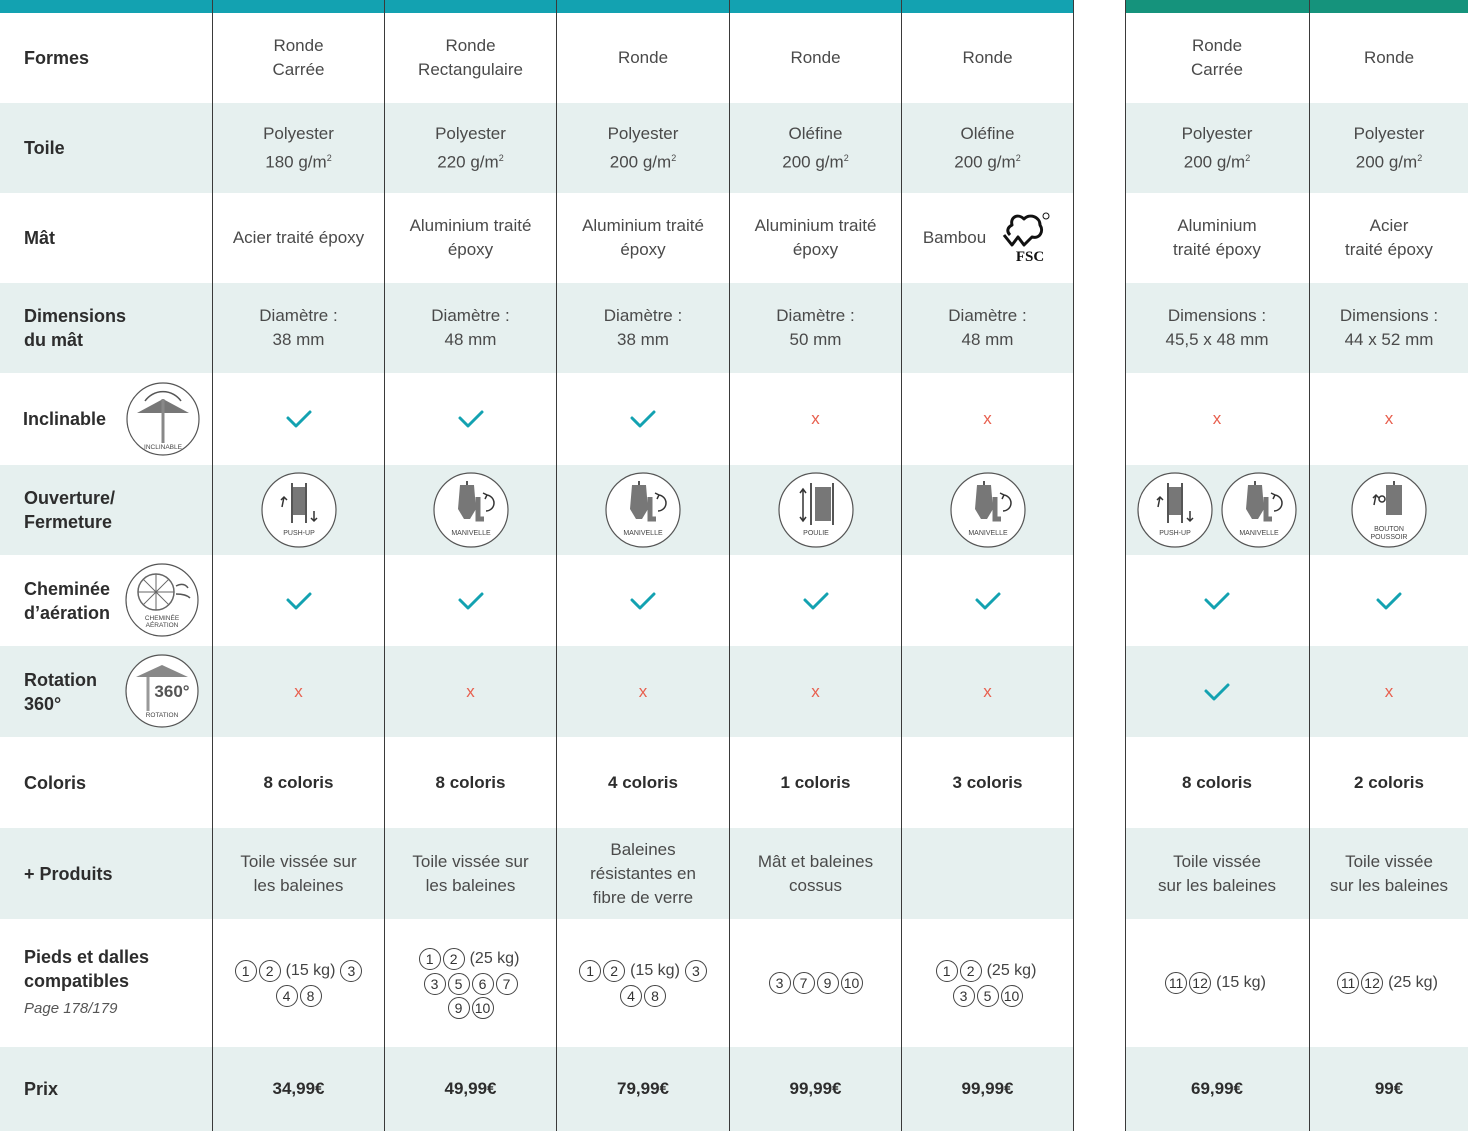 The width and height of the screenshot is (1468, 1131). Describe the element at coordinates (470, 782) in the screenshot. I see `cell-coloris-2: 8 coloris` at that location.